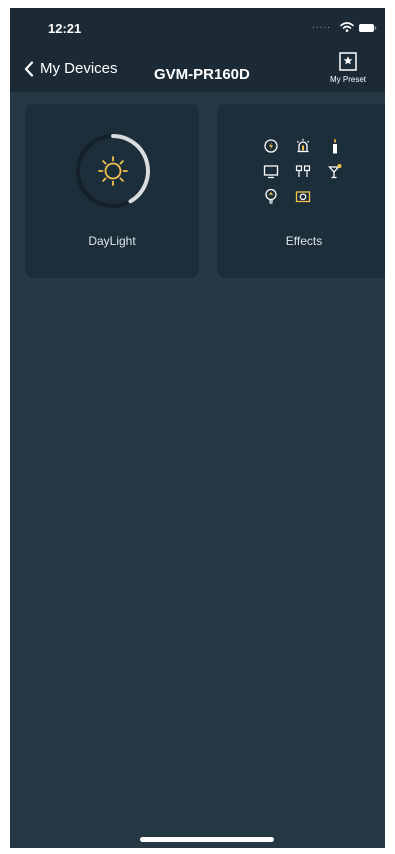 This screenshot has height=854, width=395. What do you see at coordinates (271, 196) in the screenshot?
I see `bulb-icon` at bounding box center [271, 196].